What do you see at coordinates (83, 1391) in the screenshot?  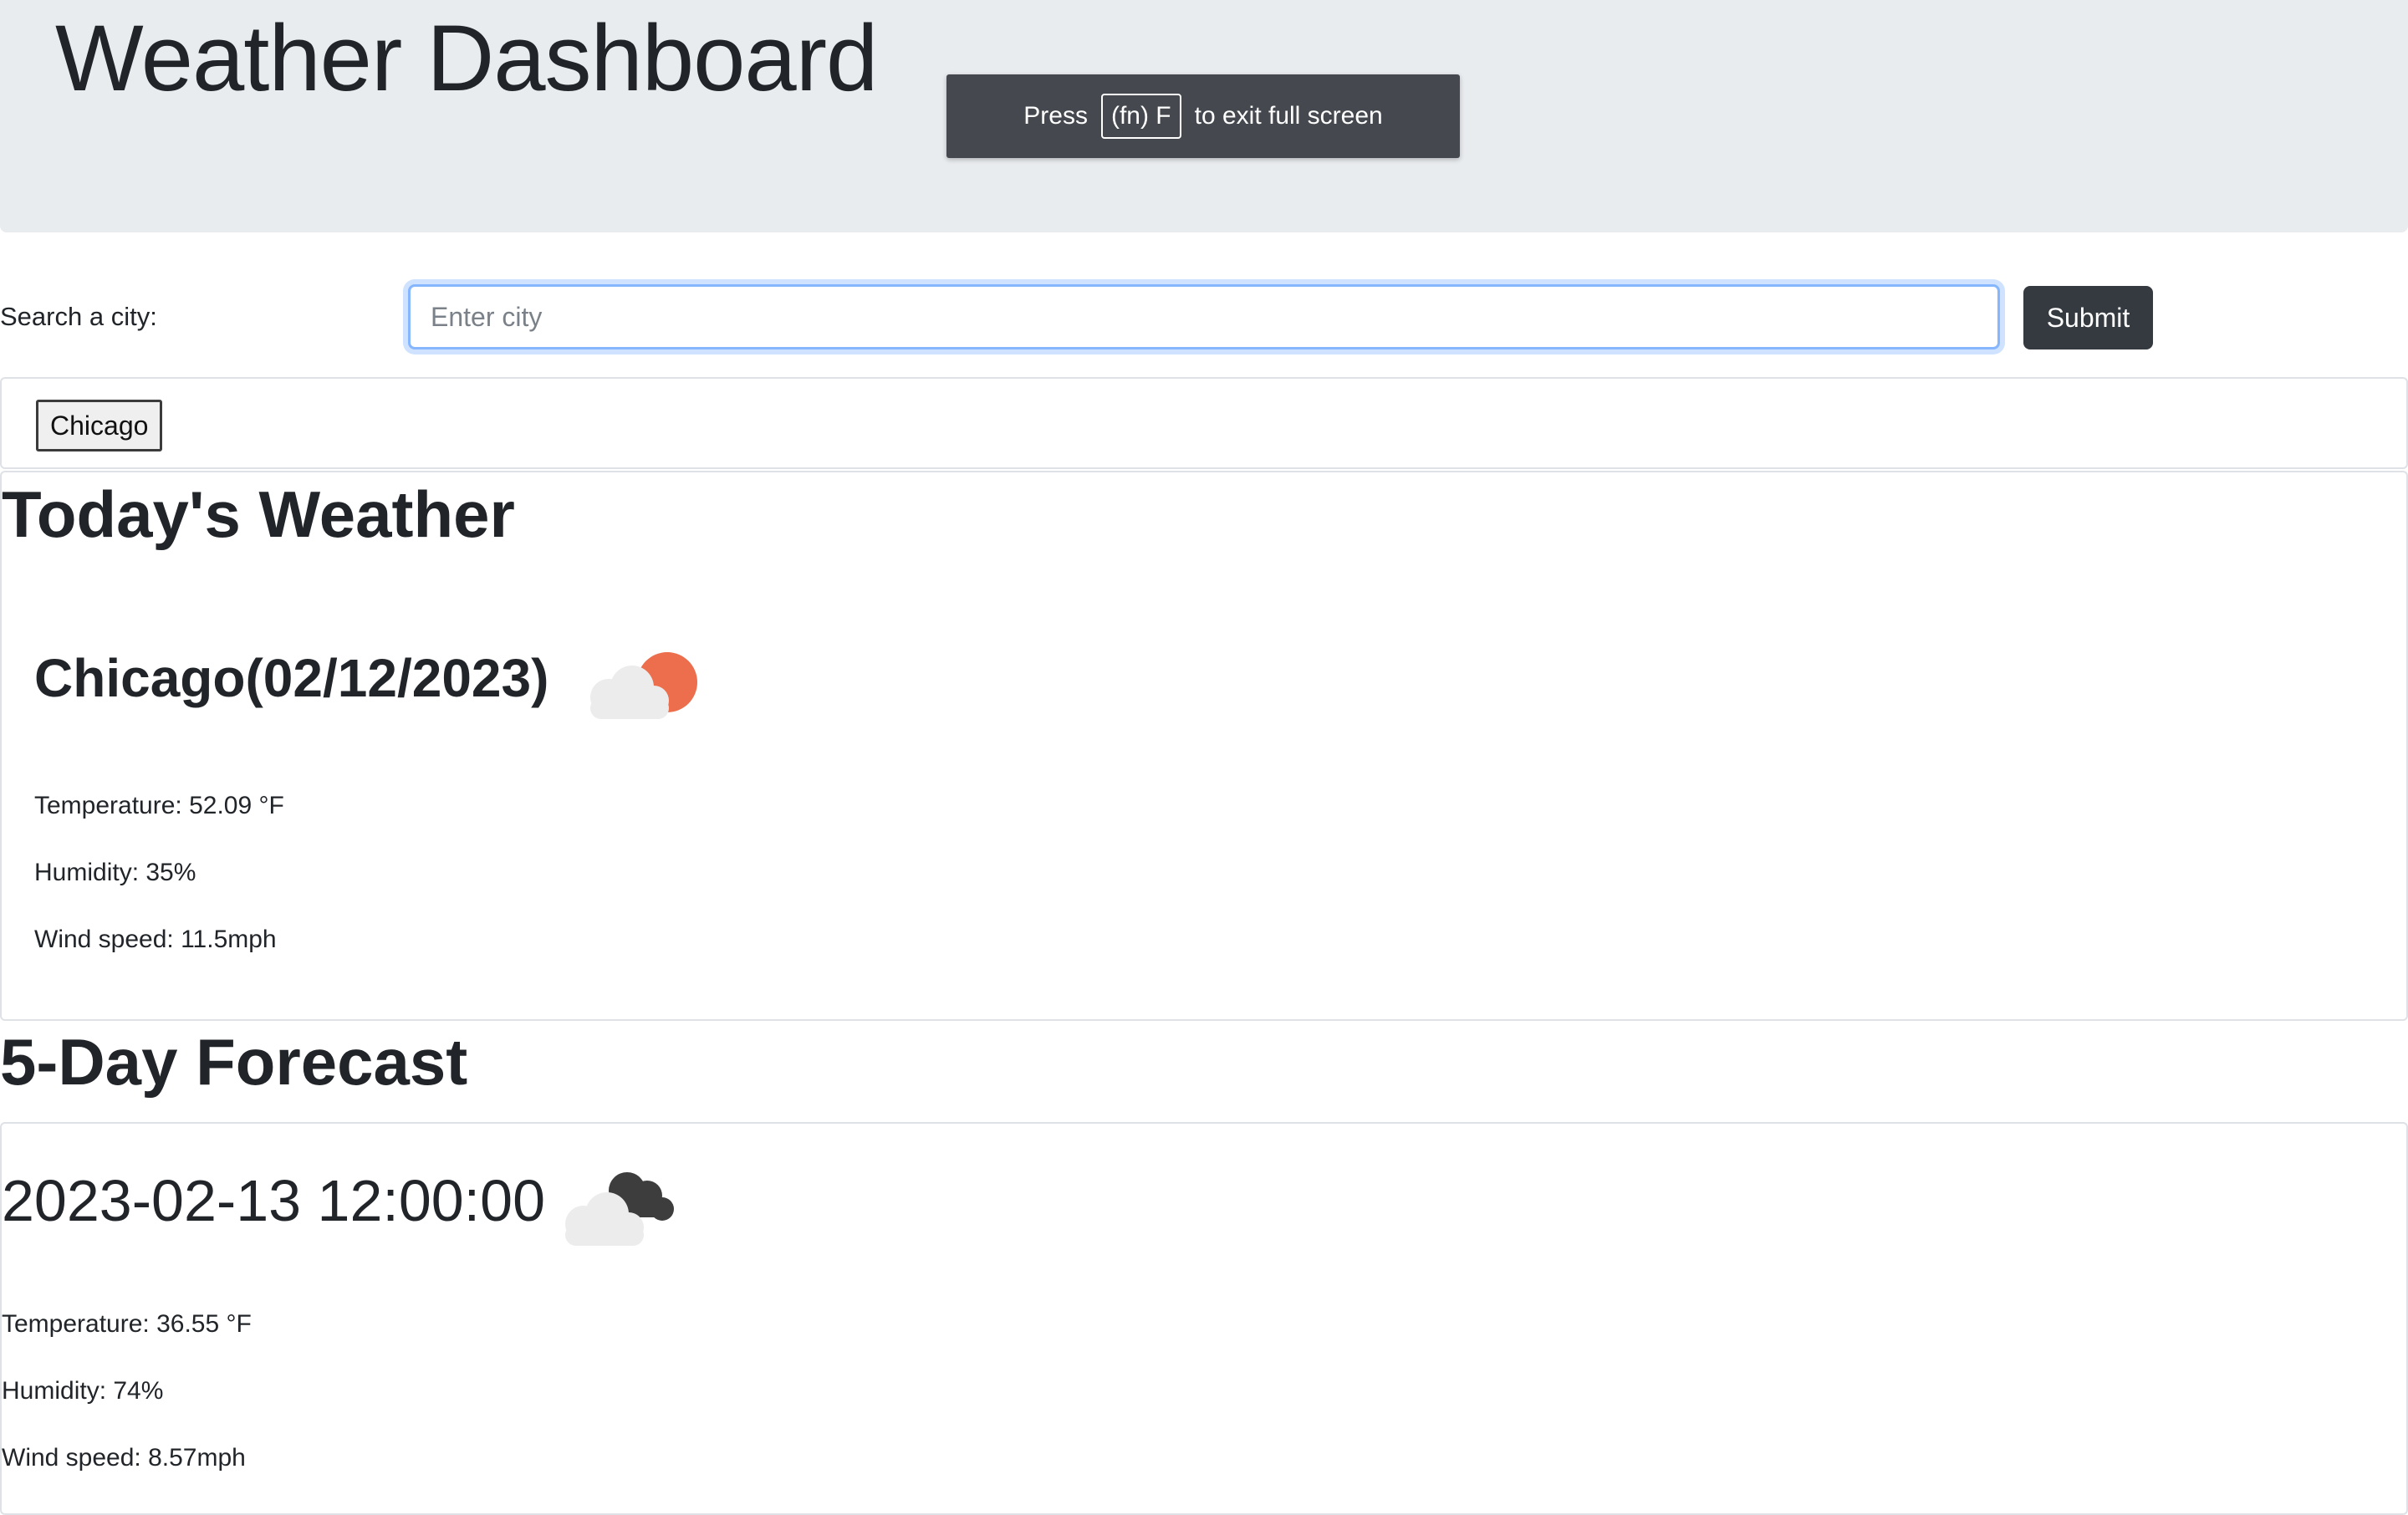 I see `forecast-humidity: Humidity: 74%` at bounding box center [83, 1391].